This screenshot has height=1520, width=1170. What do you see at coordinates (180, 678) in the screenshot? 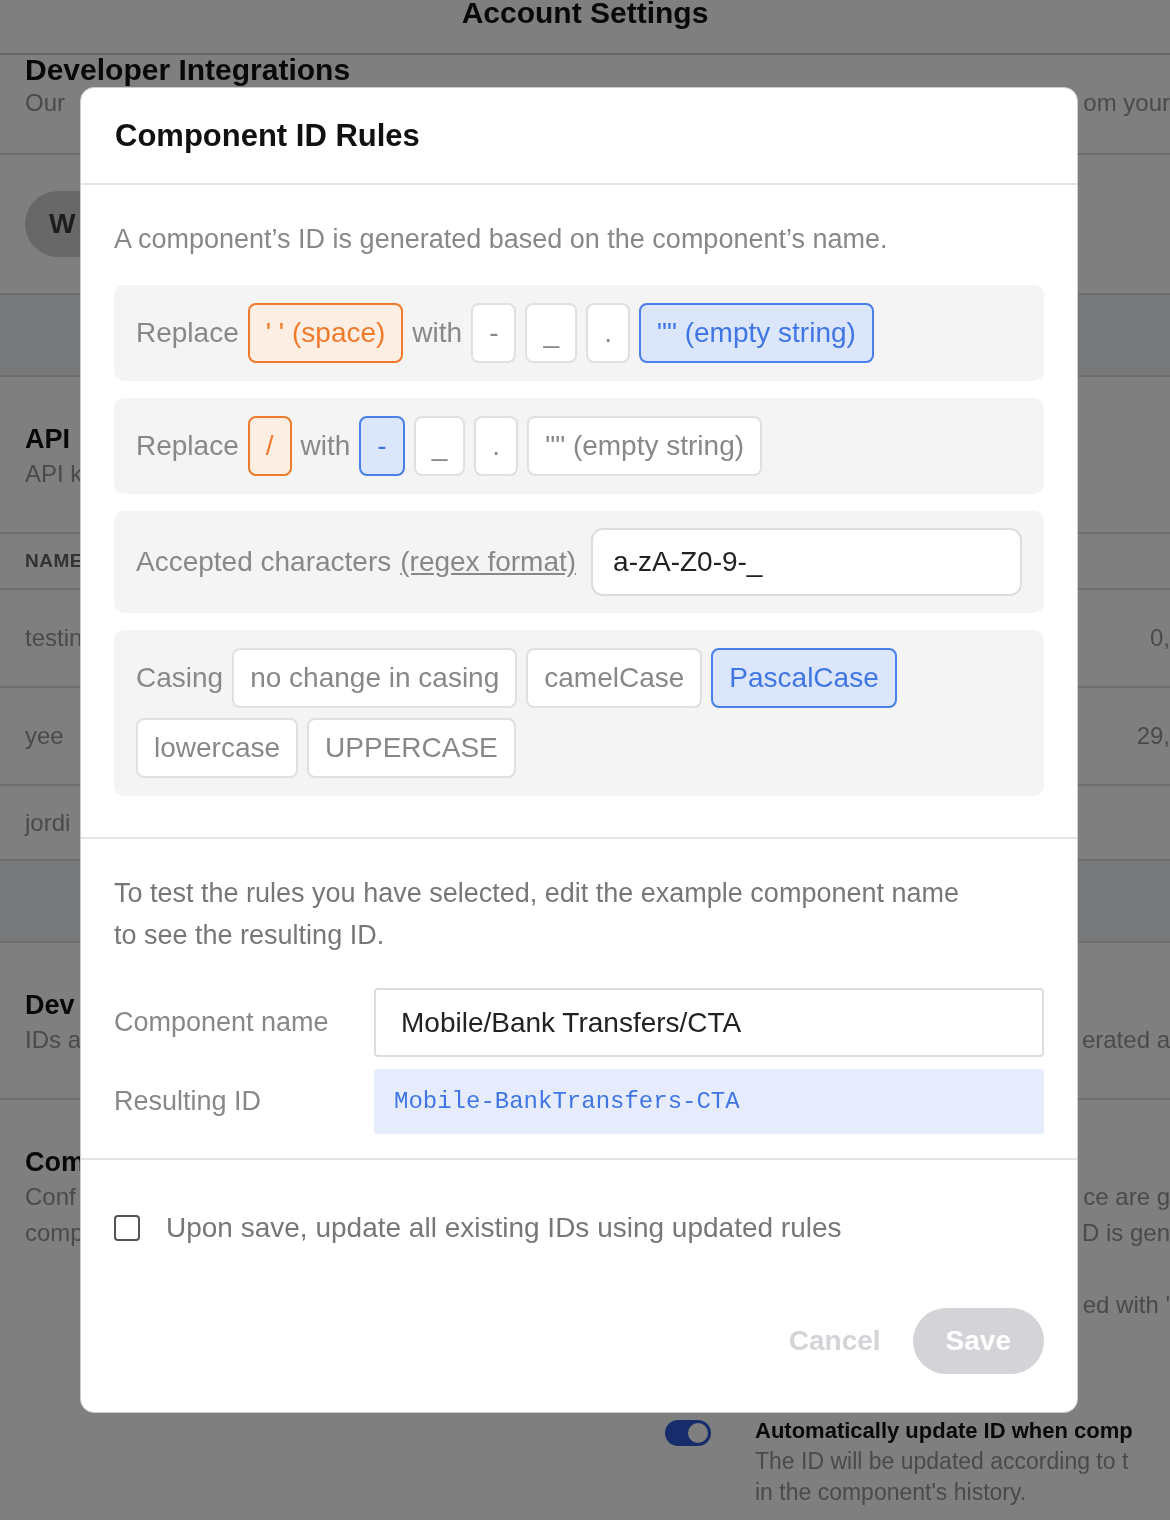
I see `rule-label: Casing` at bounding box center [180, 678].